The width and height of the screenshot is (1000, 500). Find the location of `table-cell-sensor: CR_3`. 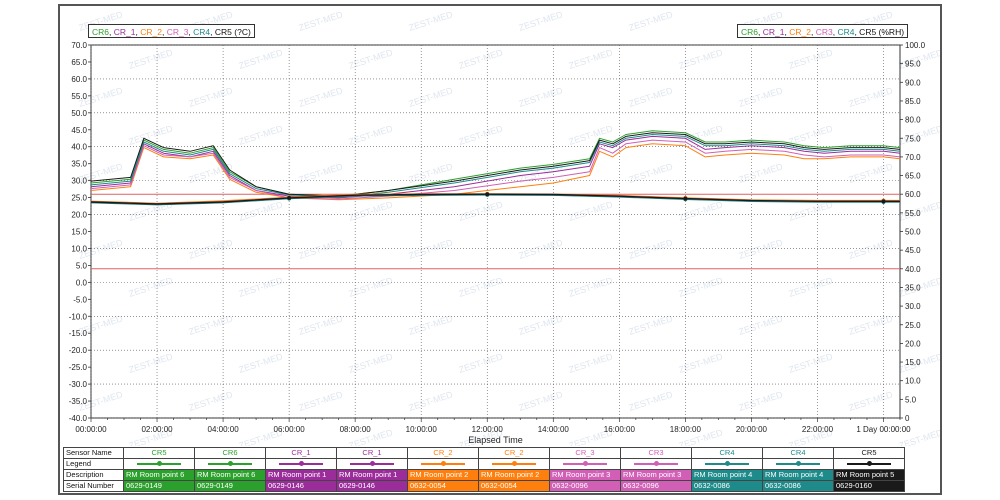

table-cell-sensor: CR_3 is located at coordinates (585, 453).